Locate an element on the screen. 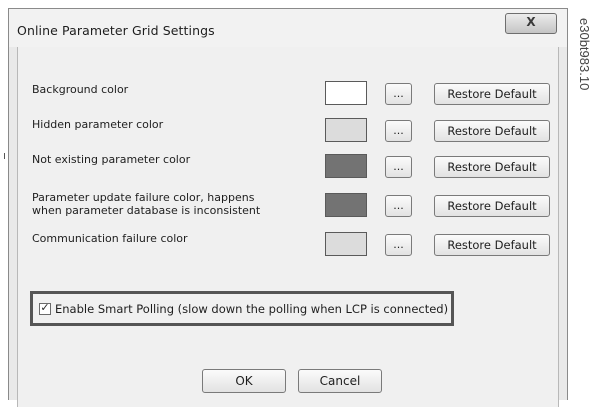 This screenshot has height=407, width=595. hidden-parameter-color-label: Hidden parameter color is located at coordinates (98, 124).